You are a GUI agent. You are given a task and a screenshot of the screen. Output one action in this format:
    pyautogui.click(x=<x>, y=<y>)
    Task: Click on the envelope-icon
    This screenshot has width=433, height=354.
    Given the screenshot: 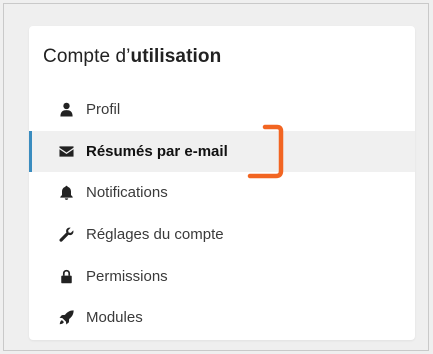 What is the action you would take?
    pyautogui.click(x=66, y=151)
    